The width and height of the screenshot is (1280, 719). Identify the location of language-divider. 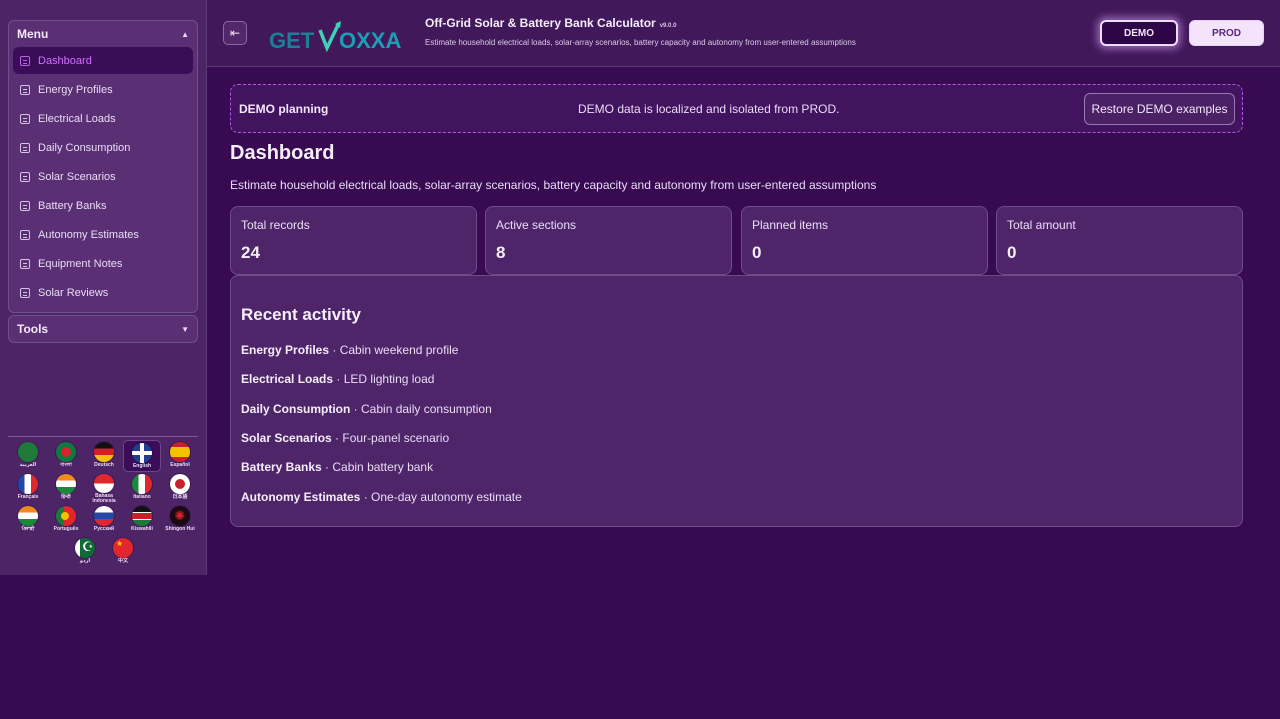
(103, 436).